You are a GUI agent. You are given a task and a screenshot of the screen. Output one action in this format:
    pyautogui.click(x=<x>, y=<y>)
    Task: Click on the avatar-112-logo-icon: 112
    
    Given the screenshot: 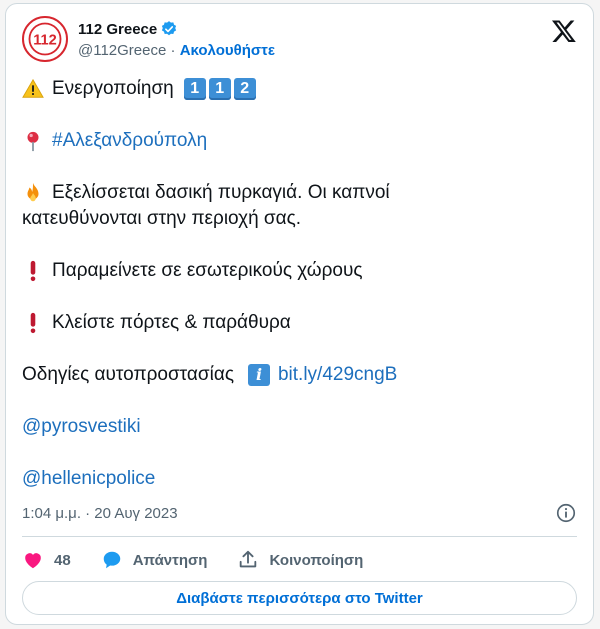 What is the action you would take?
    pyautogui.click(x=45, y=39)
    